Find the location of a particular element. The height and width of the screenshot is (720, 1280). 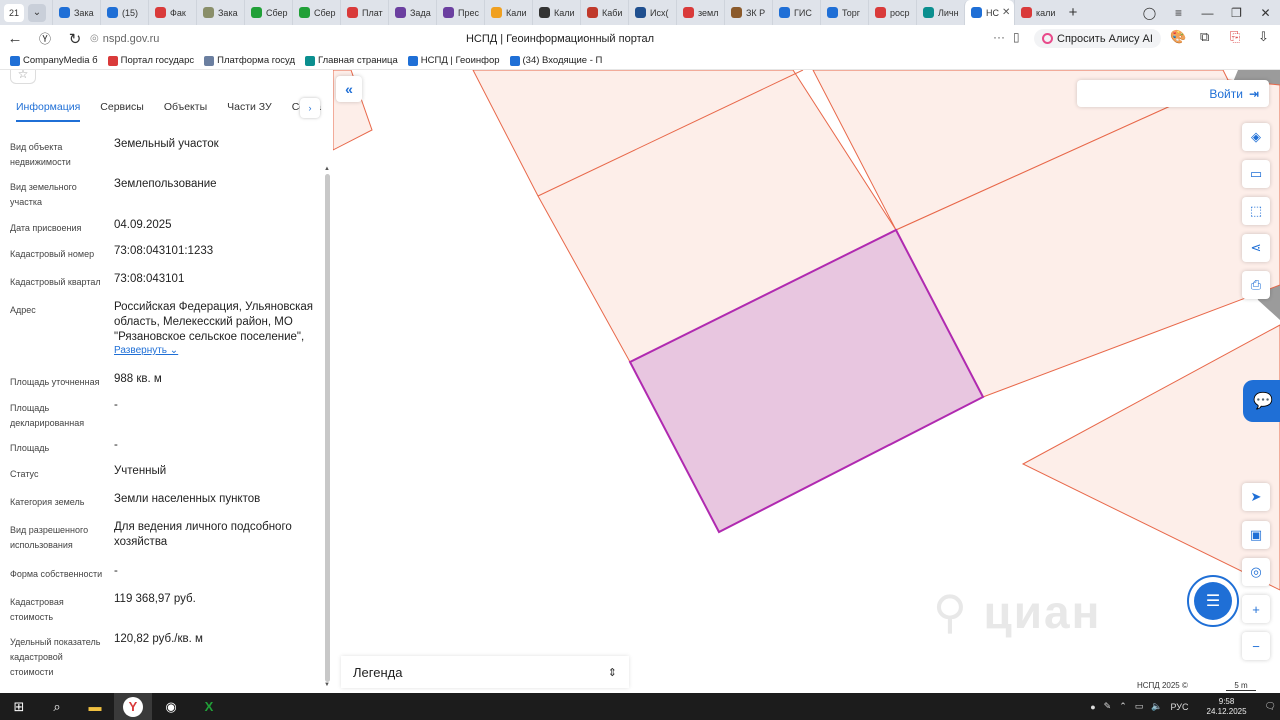

tab-favicon-icon is located at coordinates (496, 12).